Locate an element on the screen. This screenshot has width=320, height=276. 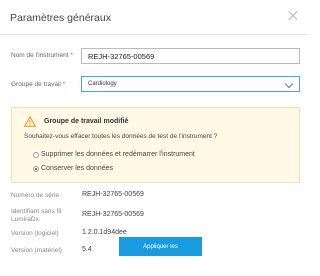
instrument-name-label: Nom de l'instrument * is located at coordinates (42, 55).